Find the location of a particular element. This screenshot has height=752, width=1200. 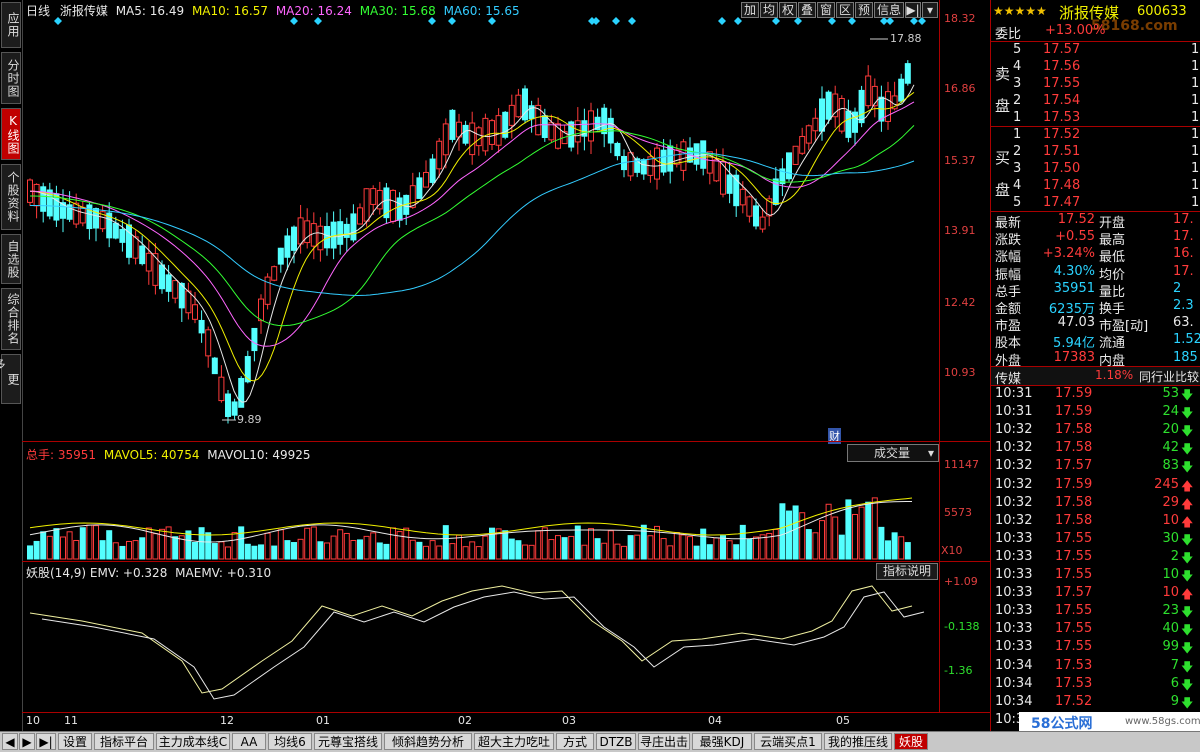

toolbar-forecast-button: 预 is located at coordinates (864, 10).